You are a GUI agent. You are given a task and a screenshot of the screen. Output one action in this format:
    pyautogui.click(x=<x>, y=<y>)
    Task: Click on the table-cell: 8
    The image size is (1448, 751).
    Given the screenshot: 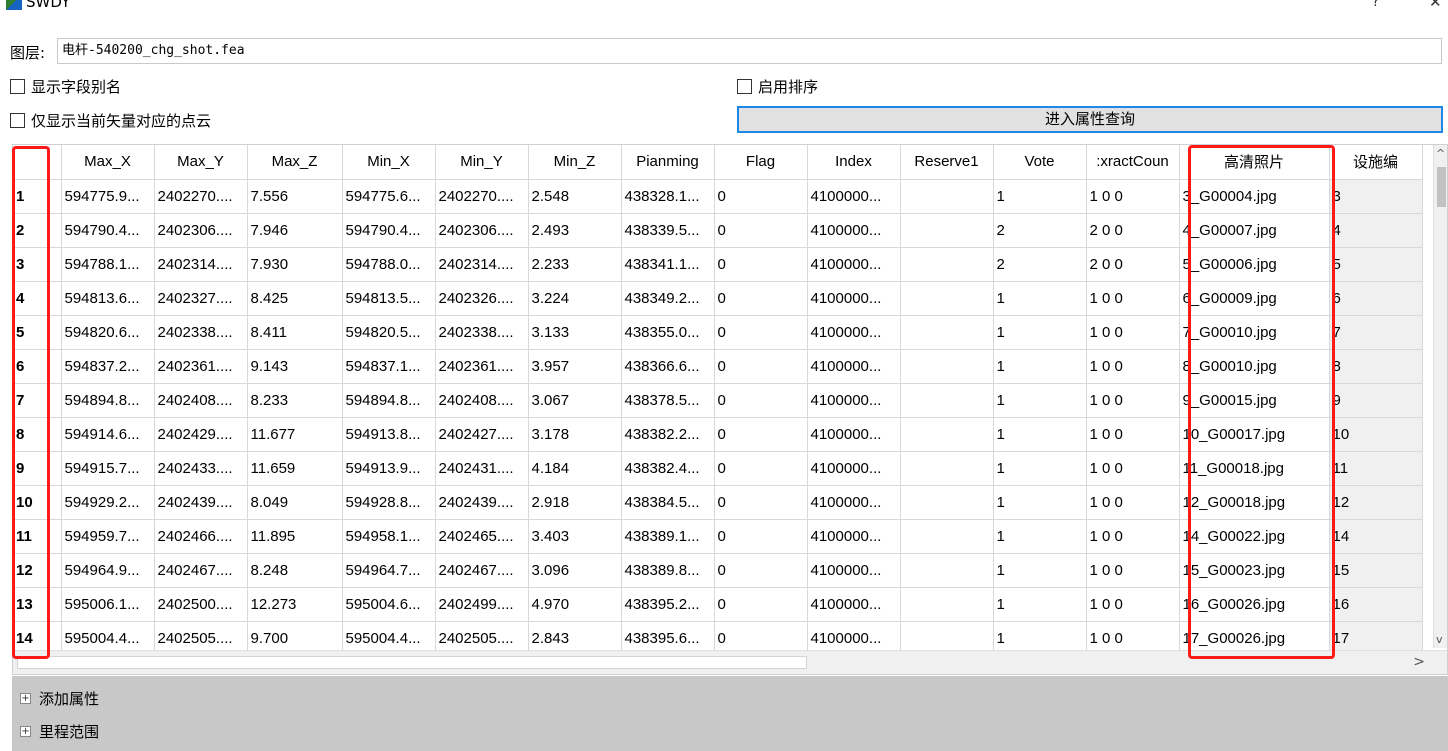 What is the action you would take?
    pyautogui.click(x=1376, y=366)
    